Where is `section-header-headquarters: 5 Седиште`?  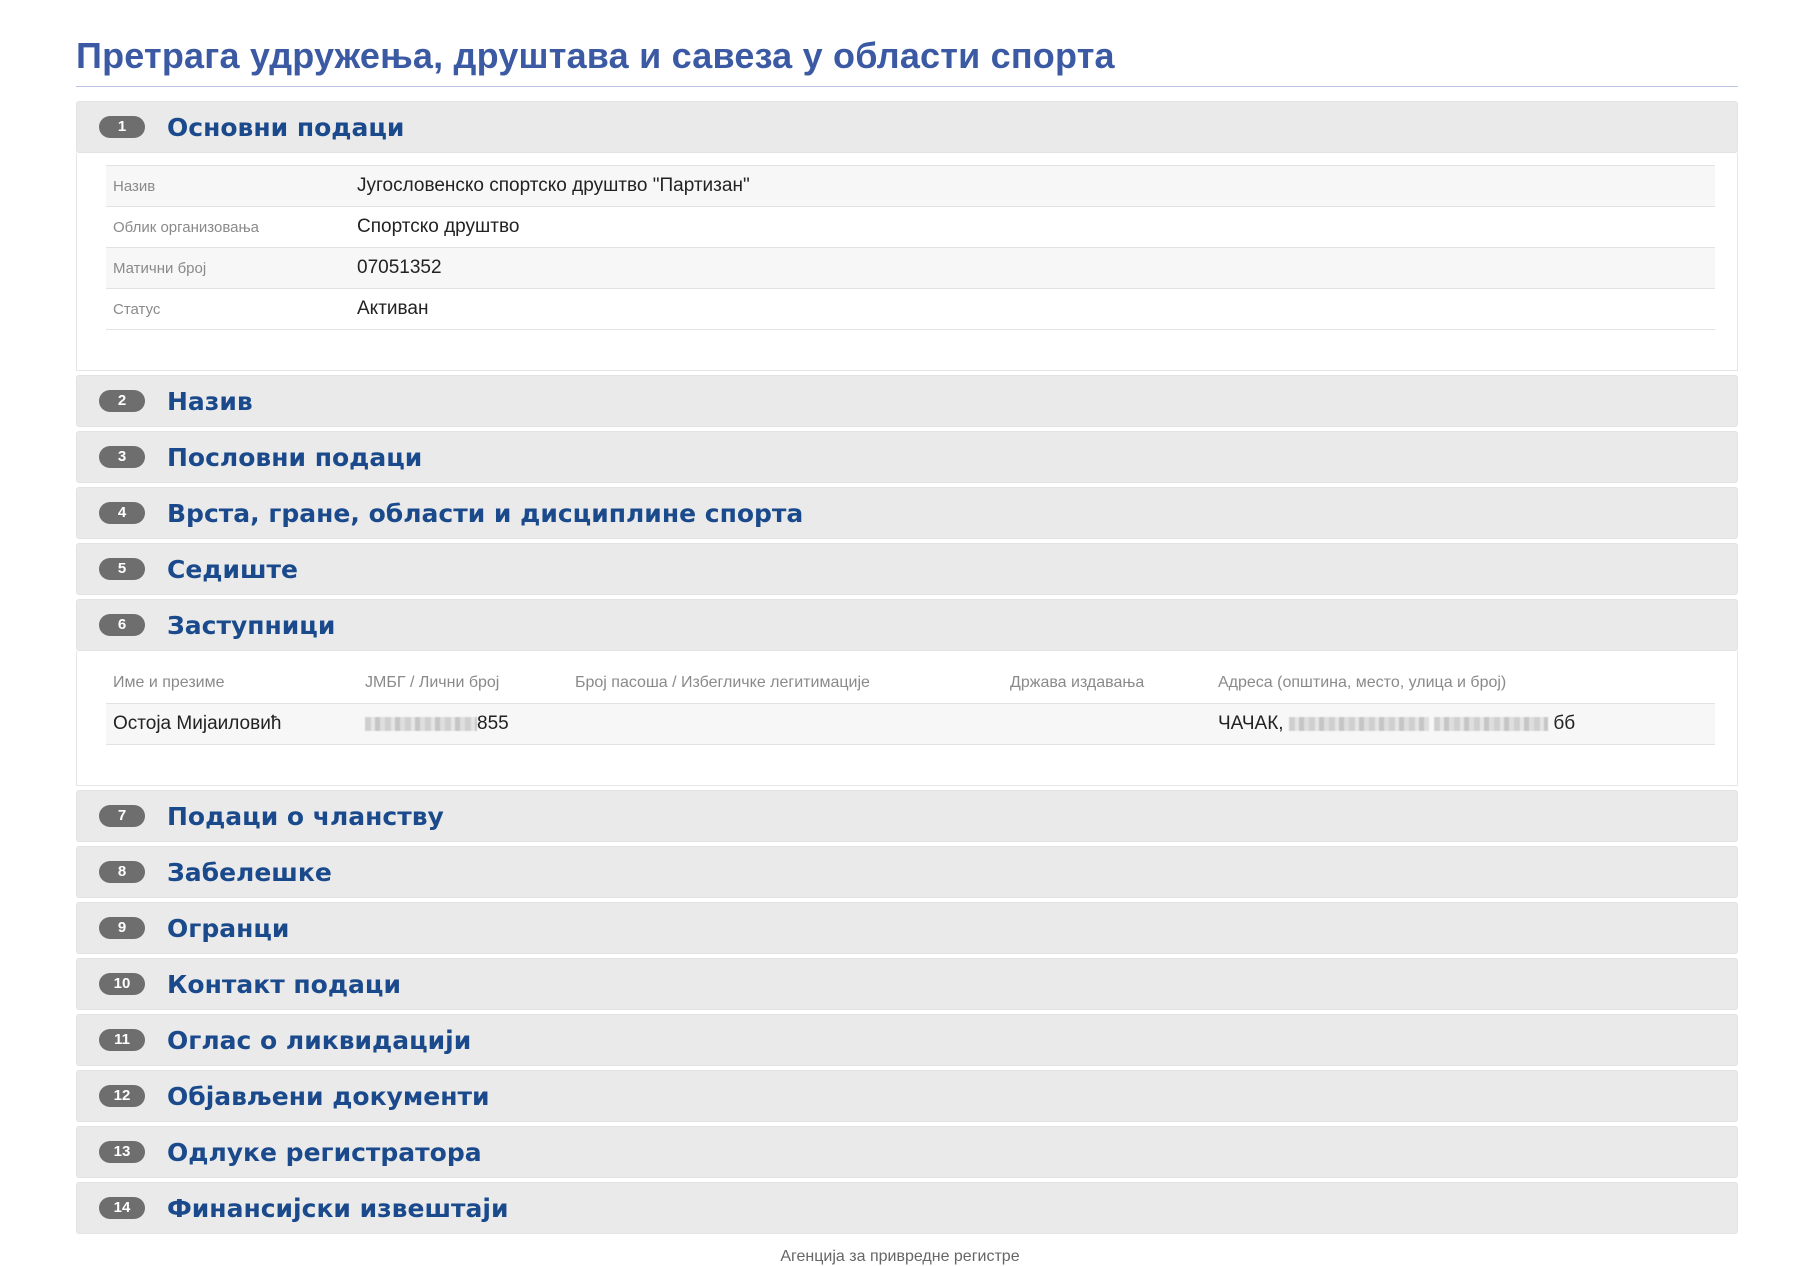
section-header-headquarters: 5 Седиште is located at coordinates (907, 569).